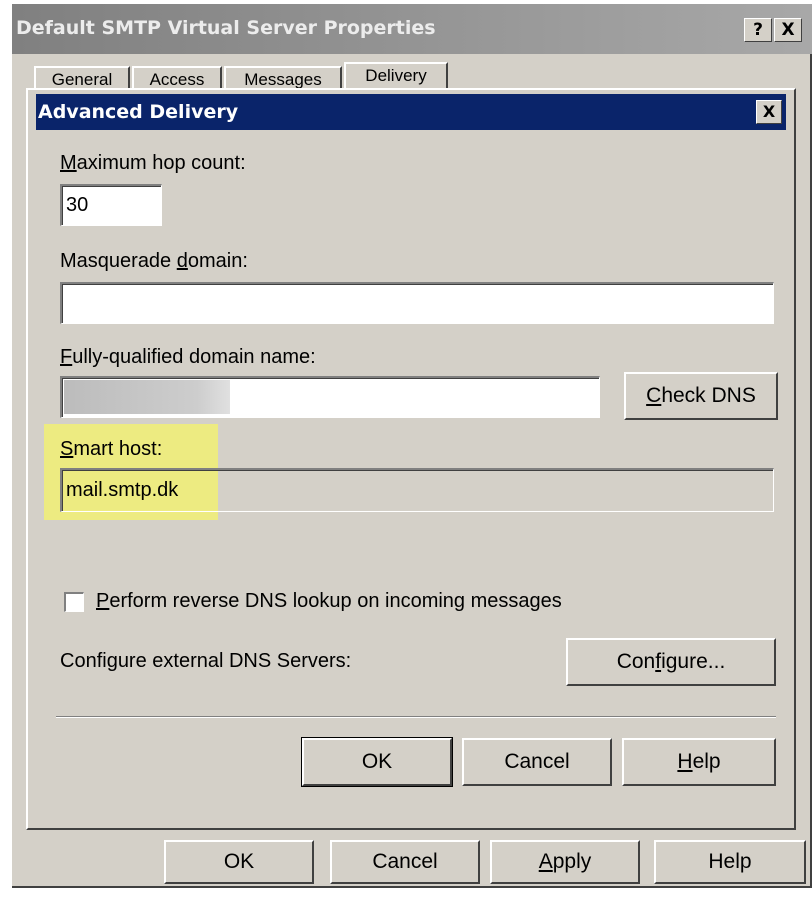 The height and width of the screenshot is (900, 812). What do you see at coordinates (330, 397) in the screenshot?
I see `fqdn-input` at bounding box center [330, 397].